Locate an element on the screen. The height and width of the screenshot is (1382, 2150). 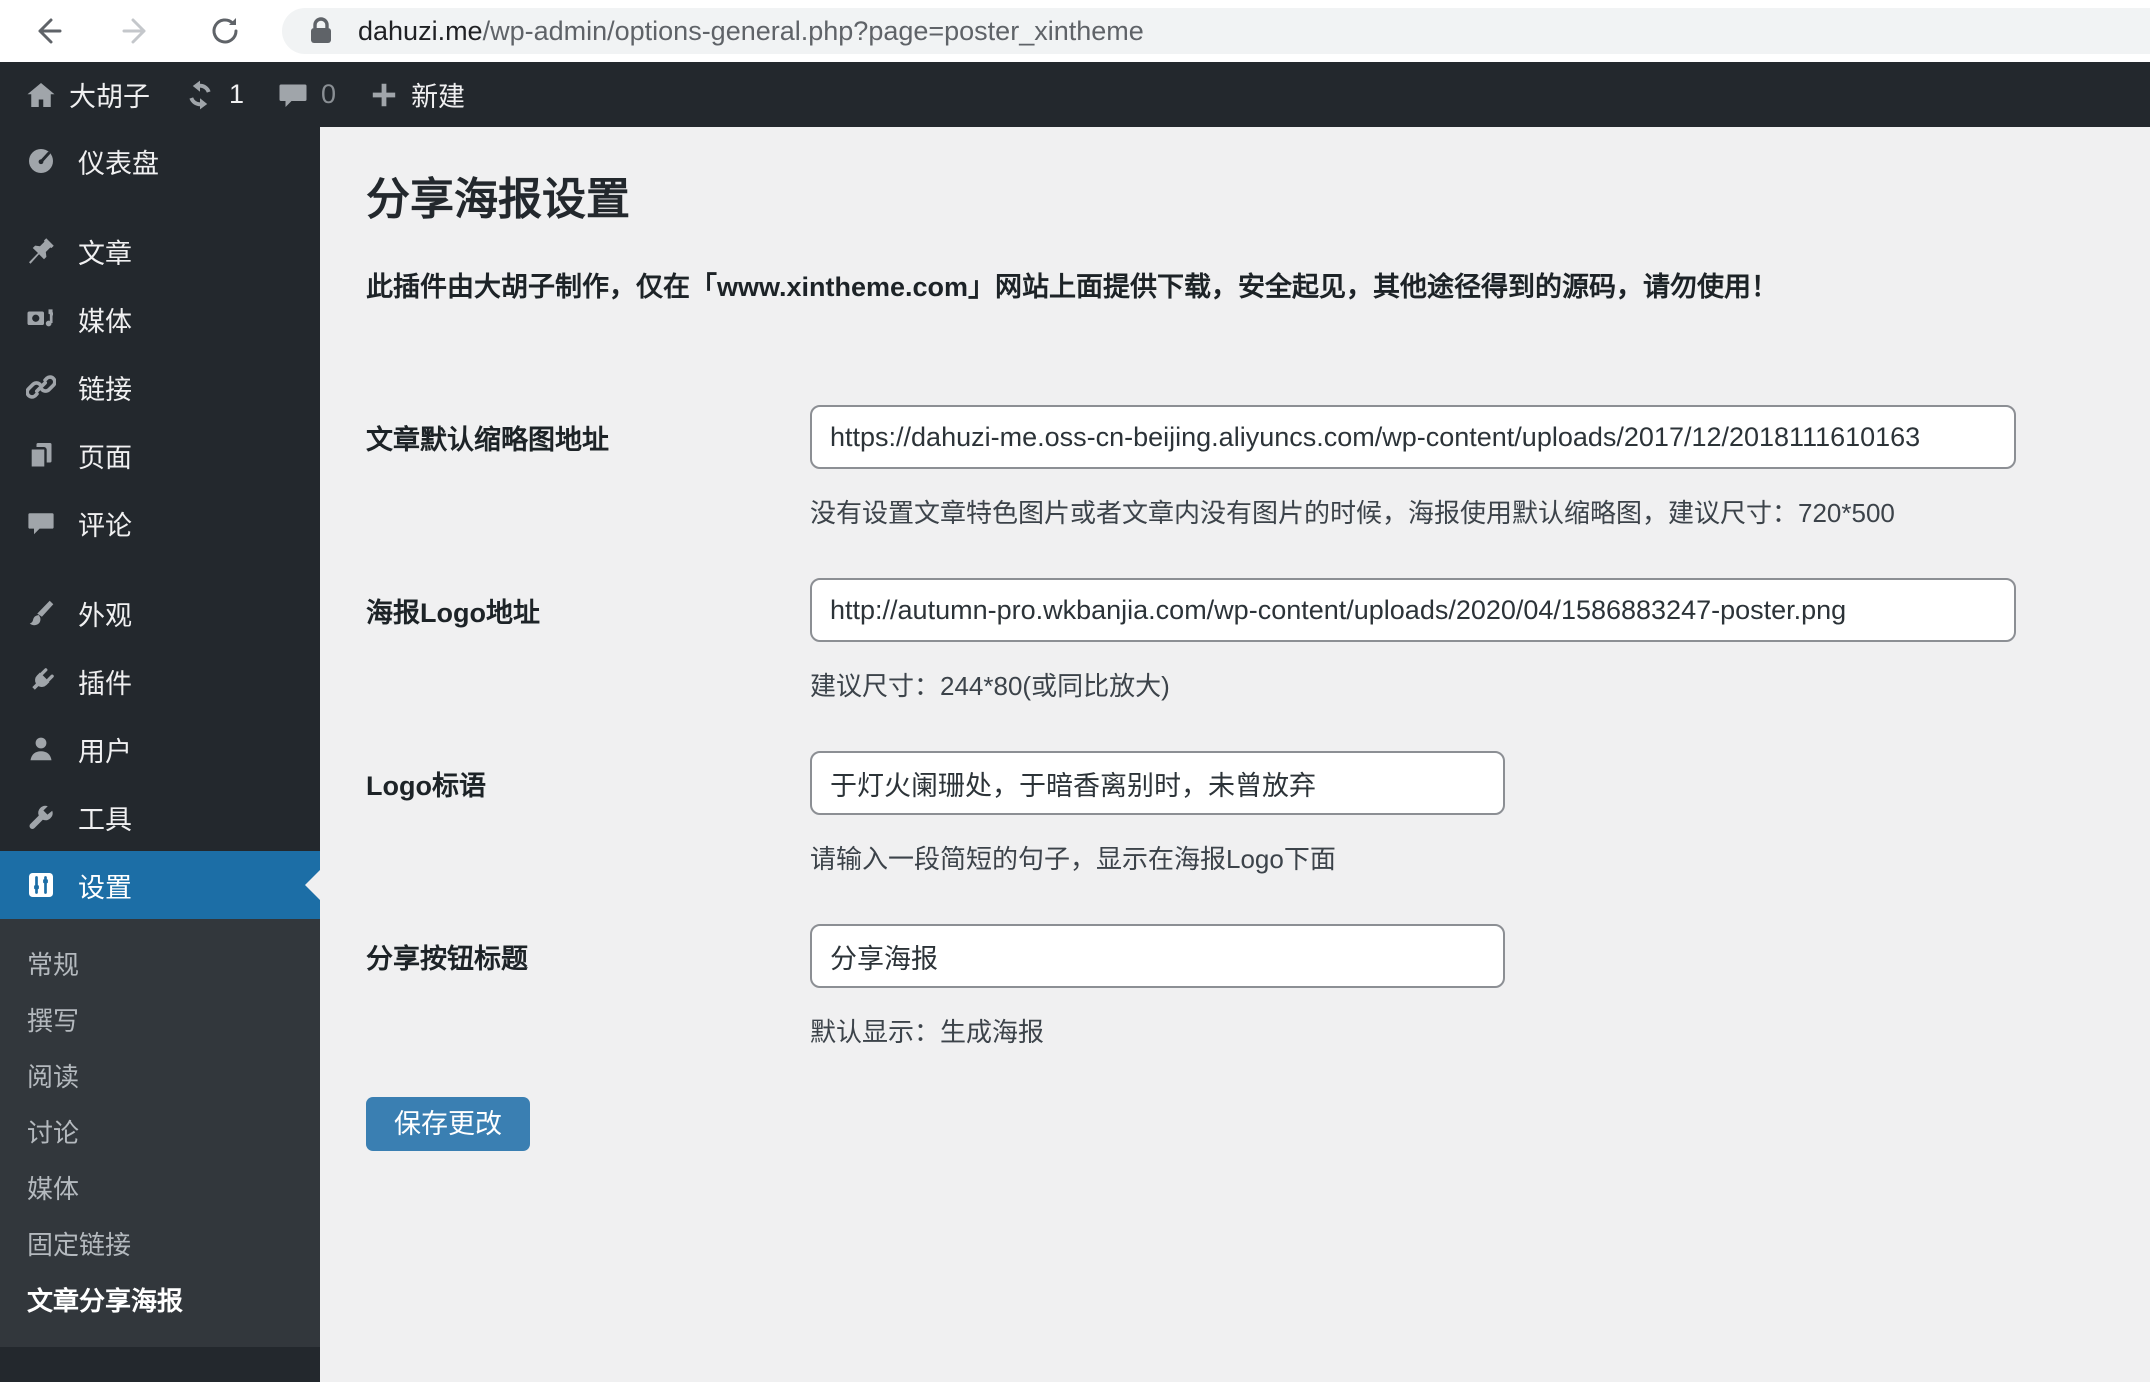
brush-icon is located at coordinates (41, 613).